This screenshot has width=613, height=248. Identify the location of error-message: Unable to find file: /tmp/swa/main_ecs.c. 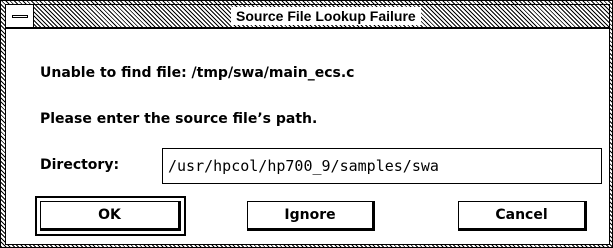
(197, 73).